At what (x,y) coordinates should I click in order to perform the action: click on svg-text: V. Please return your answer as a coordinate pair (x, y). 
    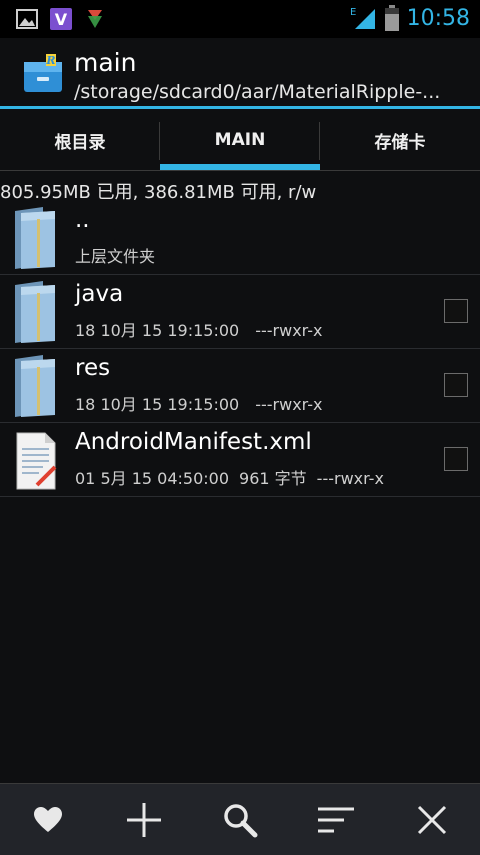
    Looking at the image, I should click on (61, 19).